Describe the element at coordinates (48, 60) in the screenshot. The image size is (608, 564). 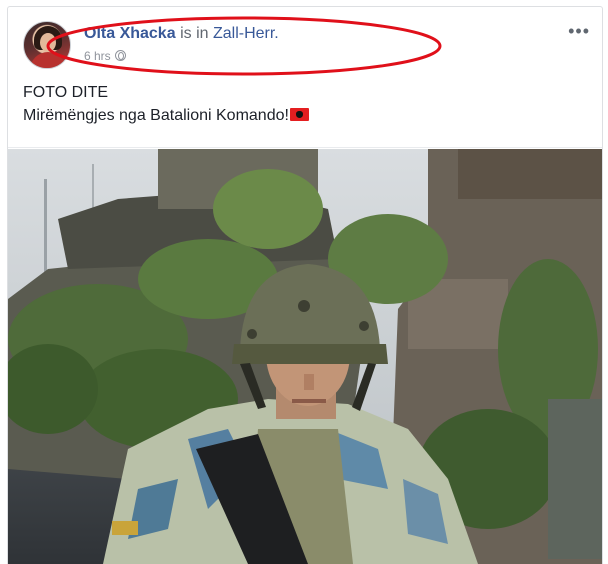
I see `avatar-body` at that location.